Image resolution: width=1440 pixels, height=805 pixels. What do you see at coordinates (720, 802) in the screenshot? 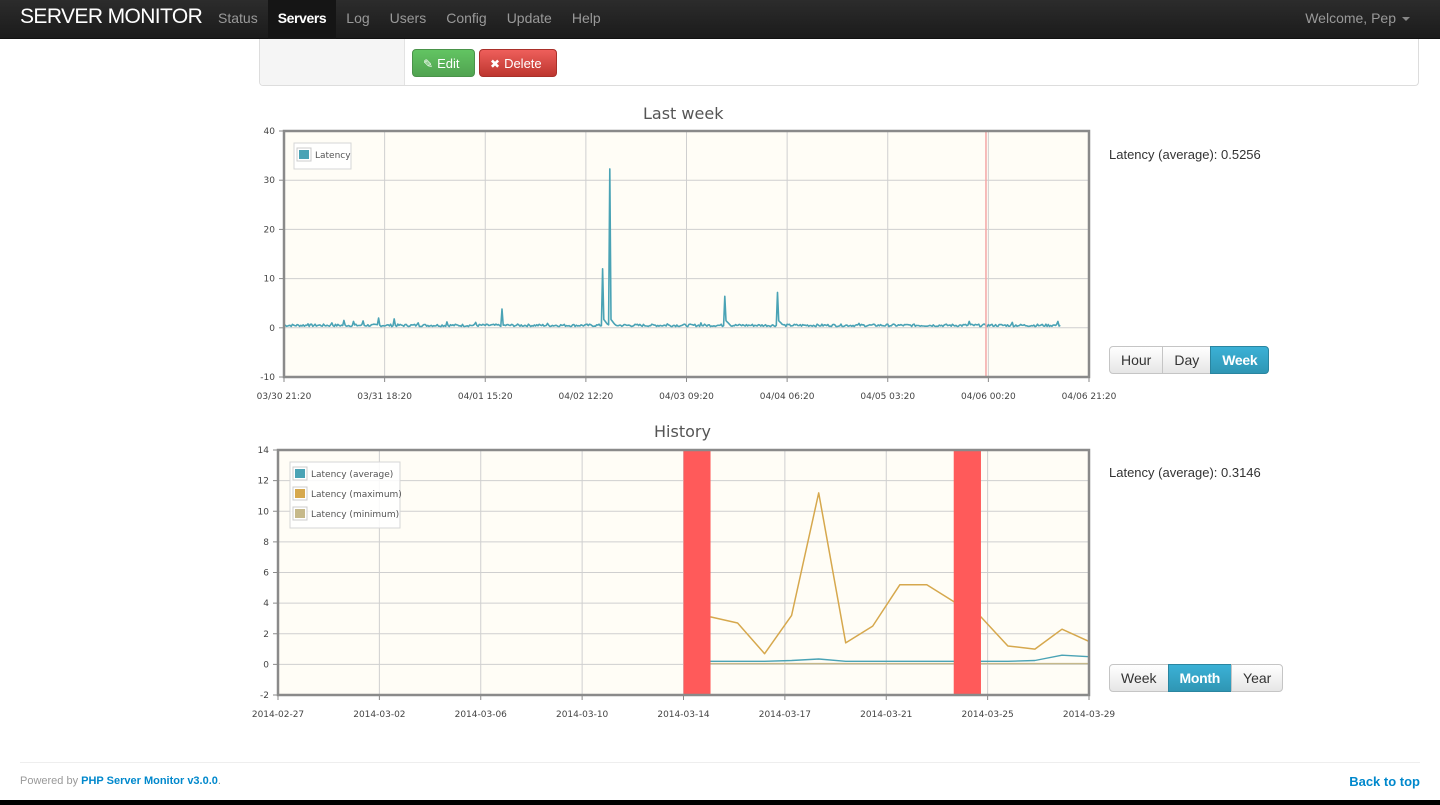
I see `window-bottom-edge` at bounding box center [720, 802].